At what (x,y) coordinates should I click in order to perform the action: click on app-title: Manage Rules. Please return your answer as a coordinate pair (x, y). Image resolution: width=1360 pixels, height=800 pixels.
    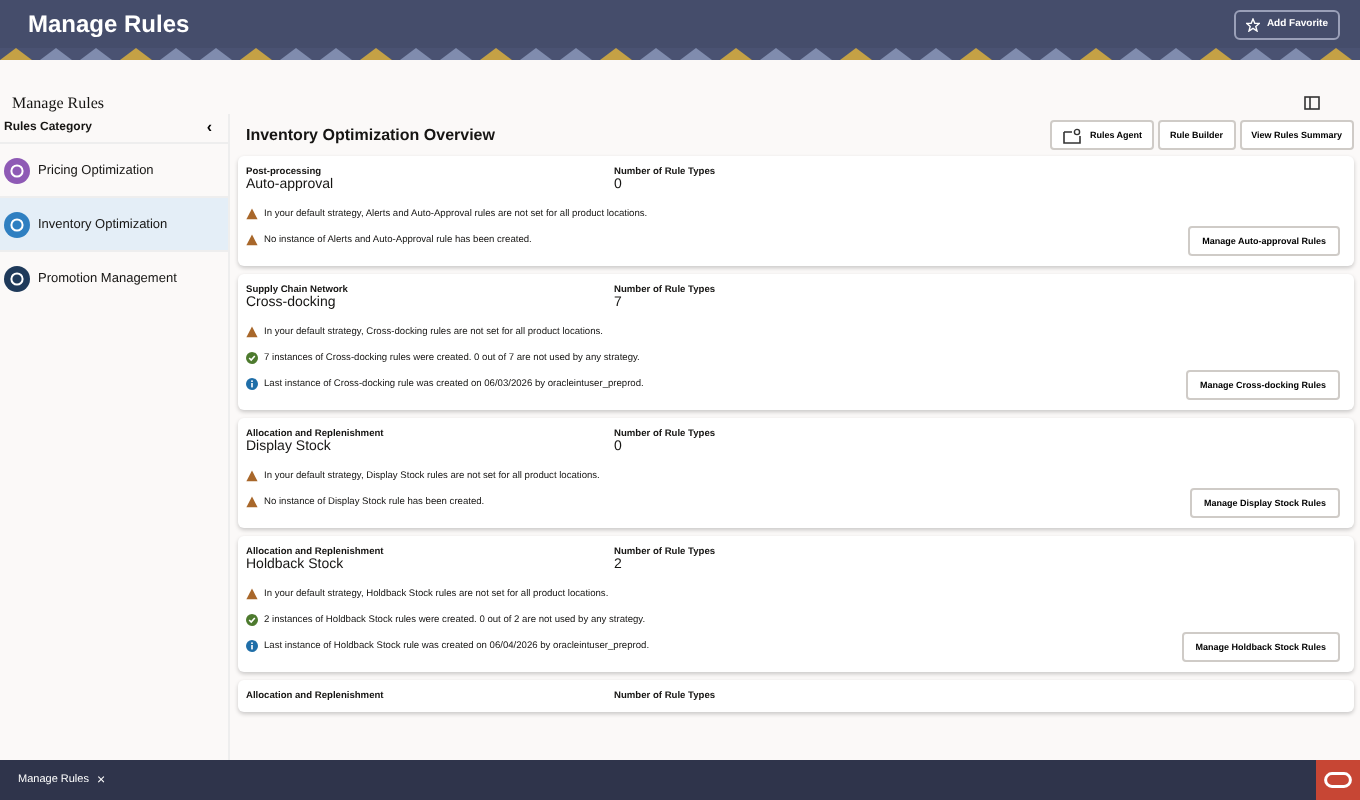
    Looking at the image, I should click on (109, 24).